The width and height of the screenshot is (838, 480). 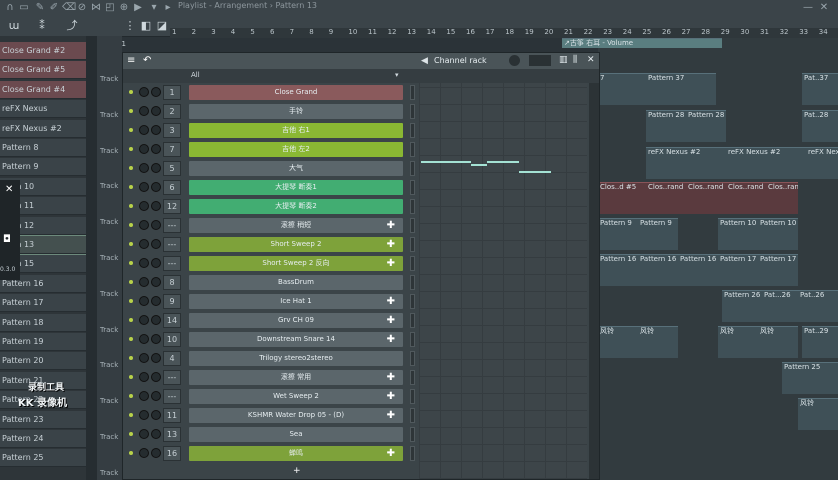 I want to click on channel-name-button: Short Sweep 2 反向 ✚, so click(x=296, y=263).